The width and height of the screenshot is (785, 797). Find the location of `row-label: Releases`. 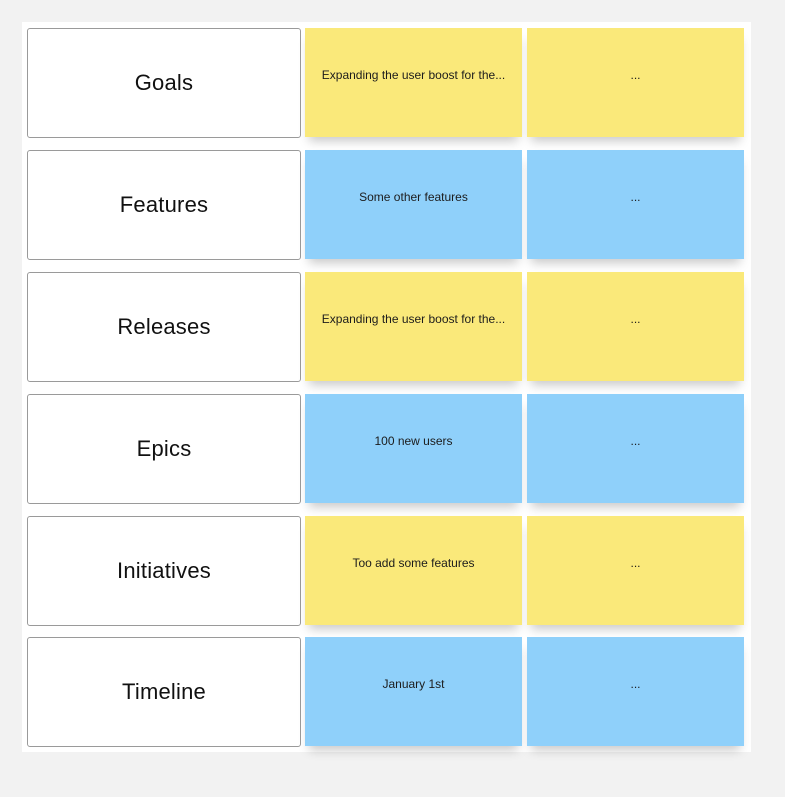

row-label: Releases is located at coordinates (164, 326).